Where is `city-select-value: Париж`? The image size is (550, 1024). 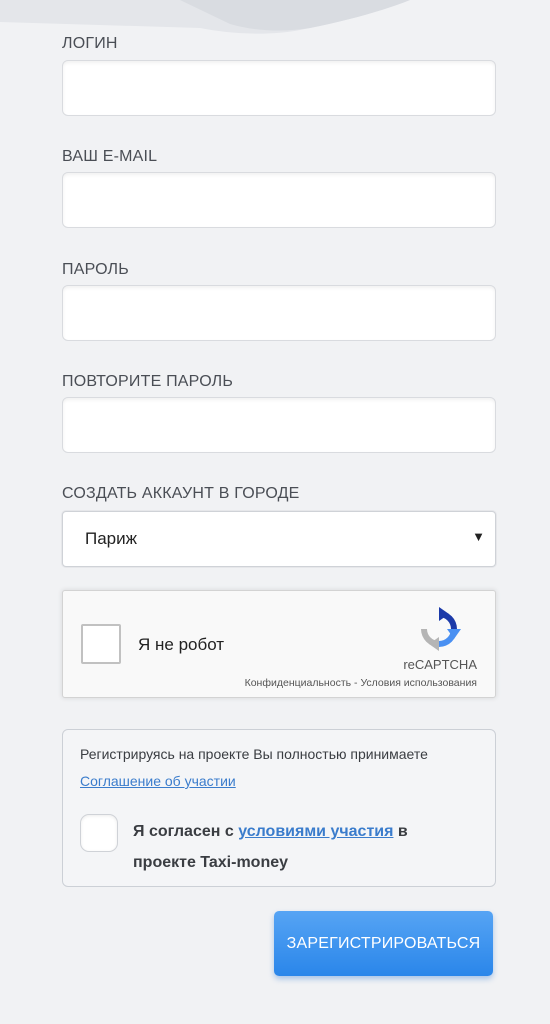
city-select-value: Париж is located at coordinates (111, 538).